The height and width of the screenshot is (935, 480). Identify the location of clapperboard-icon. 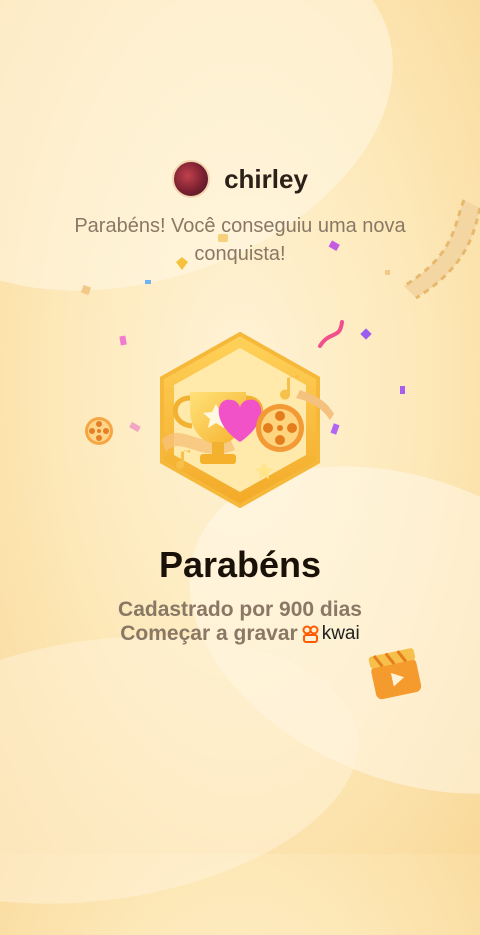
(395, 674).